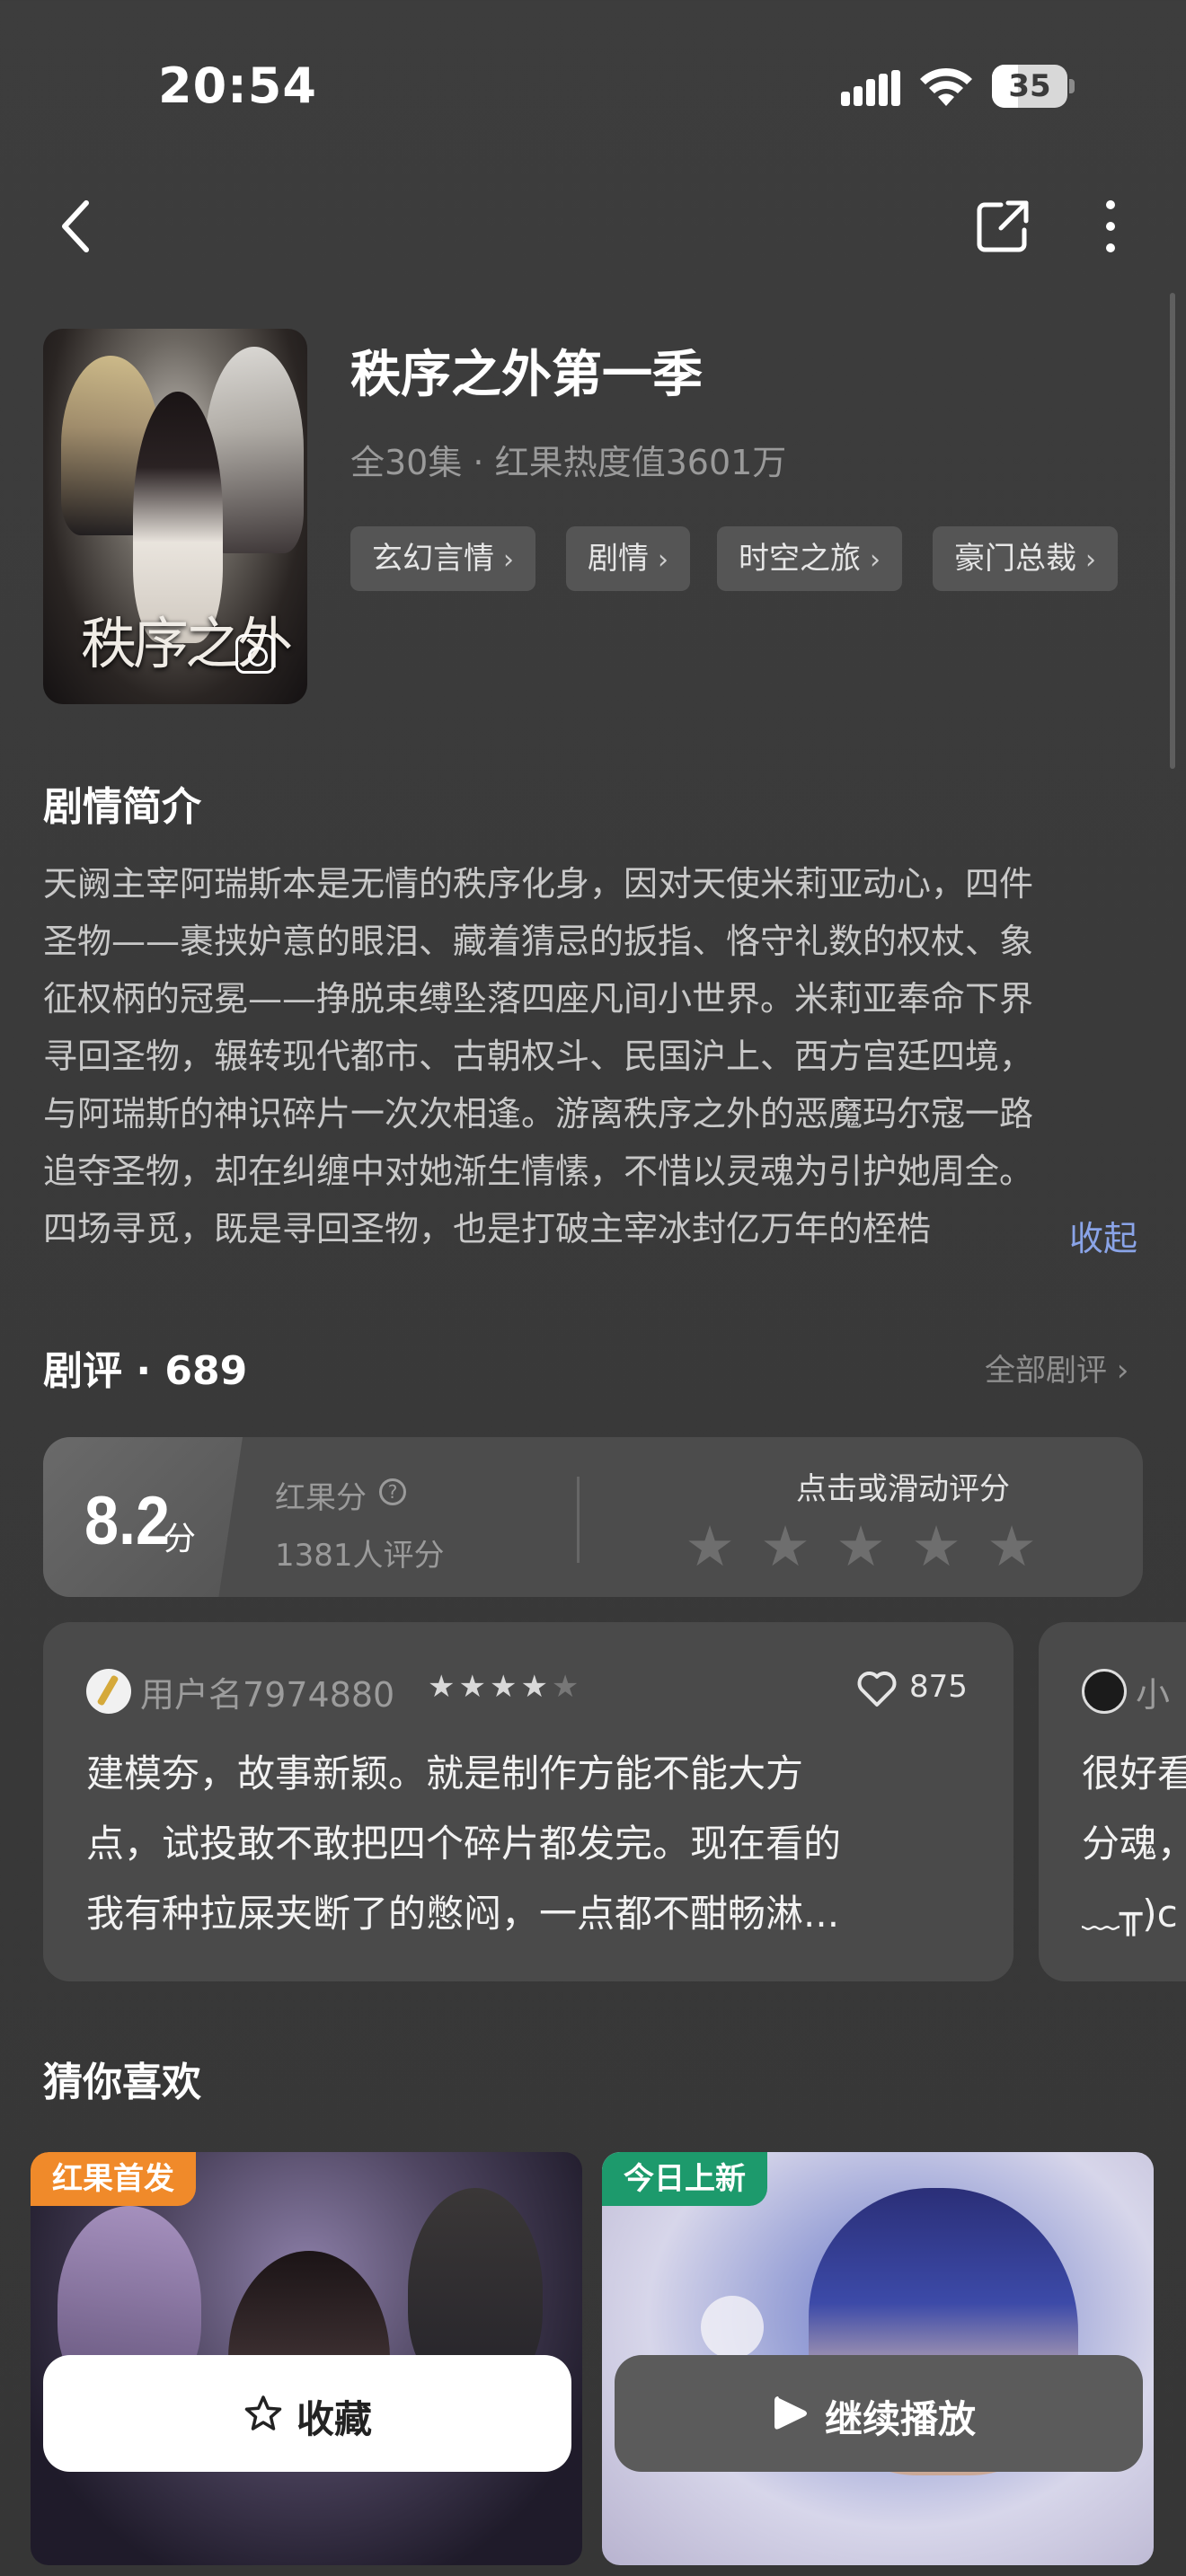 This screenshot has height=2576, width=1186. What do you see at coordinates (263, 2412) in the screenshot?
I see `star-outline-icon` at bounding box center [263, 2412].